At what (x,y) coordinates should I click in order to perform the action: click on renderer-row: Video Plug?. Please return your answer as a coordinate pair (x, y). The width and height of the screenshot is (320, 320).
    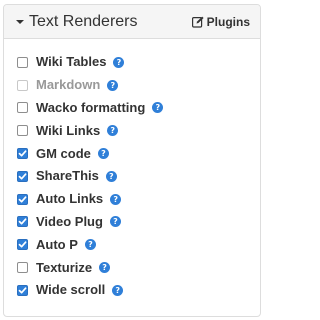
    Looking at the image, I should click on (90, 222).